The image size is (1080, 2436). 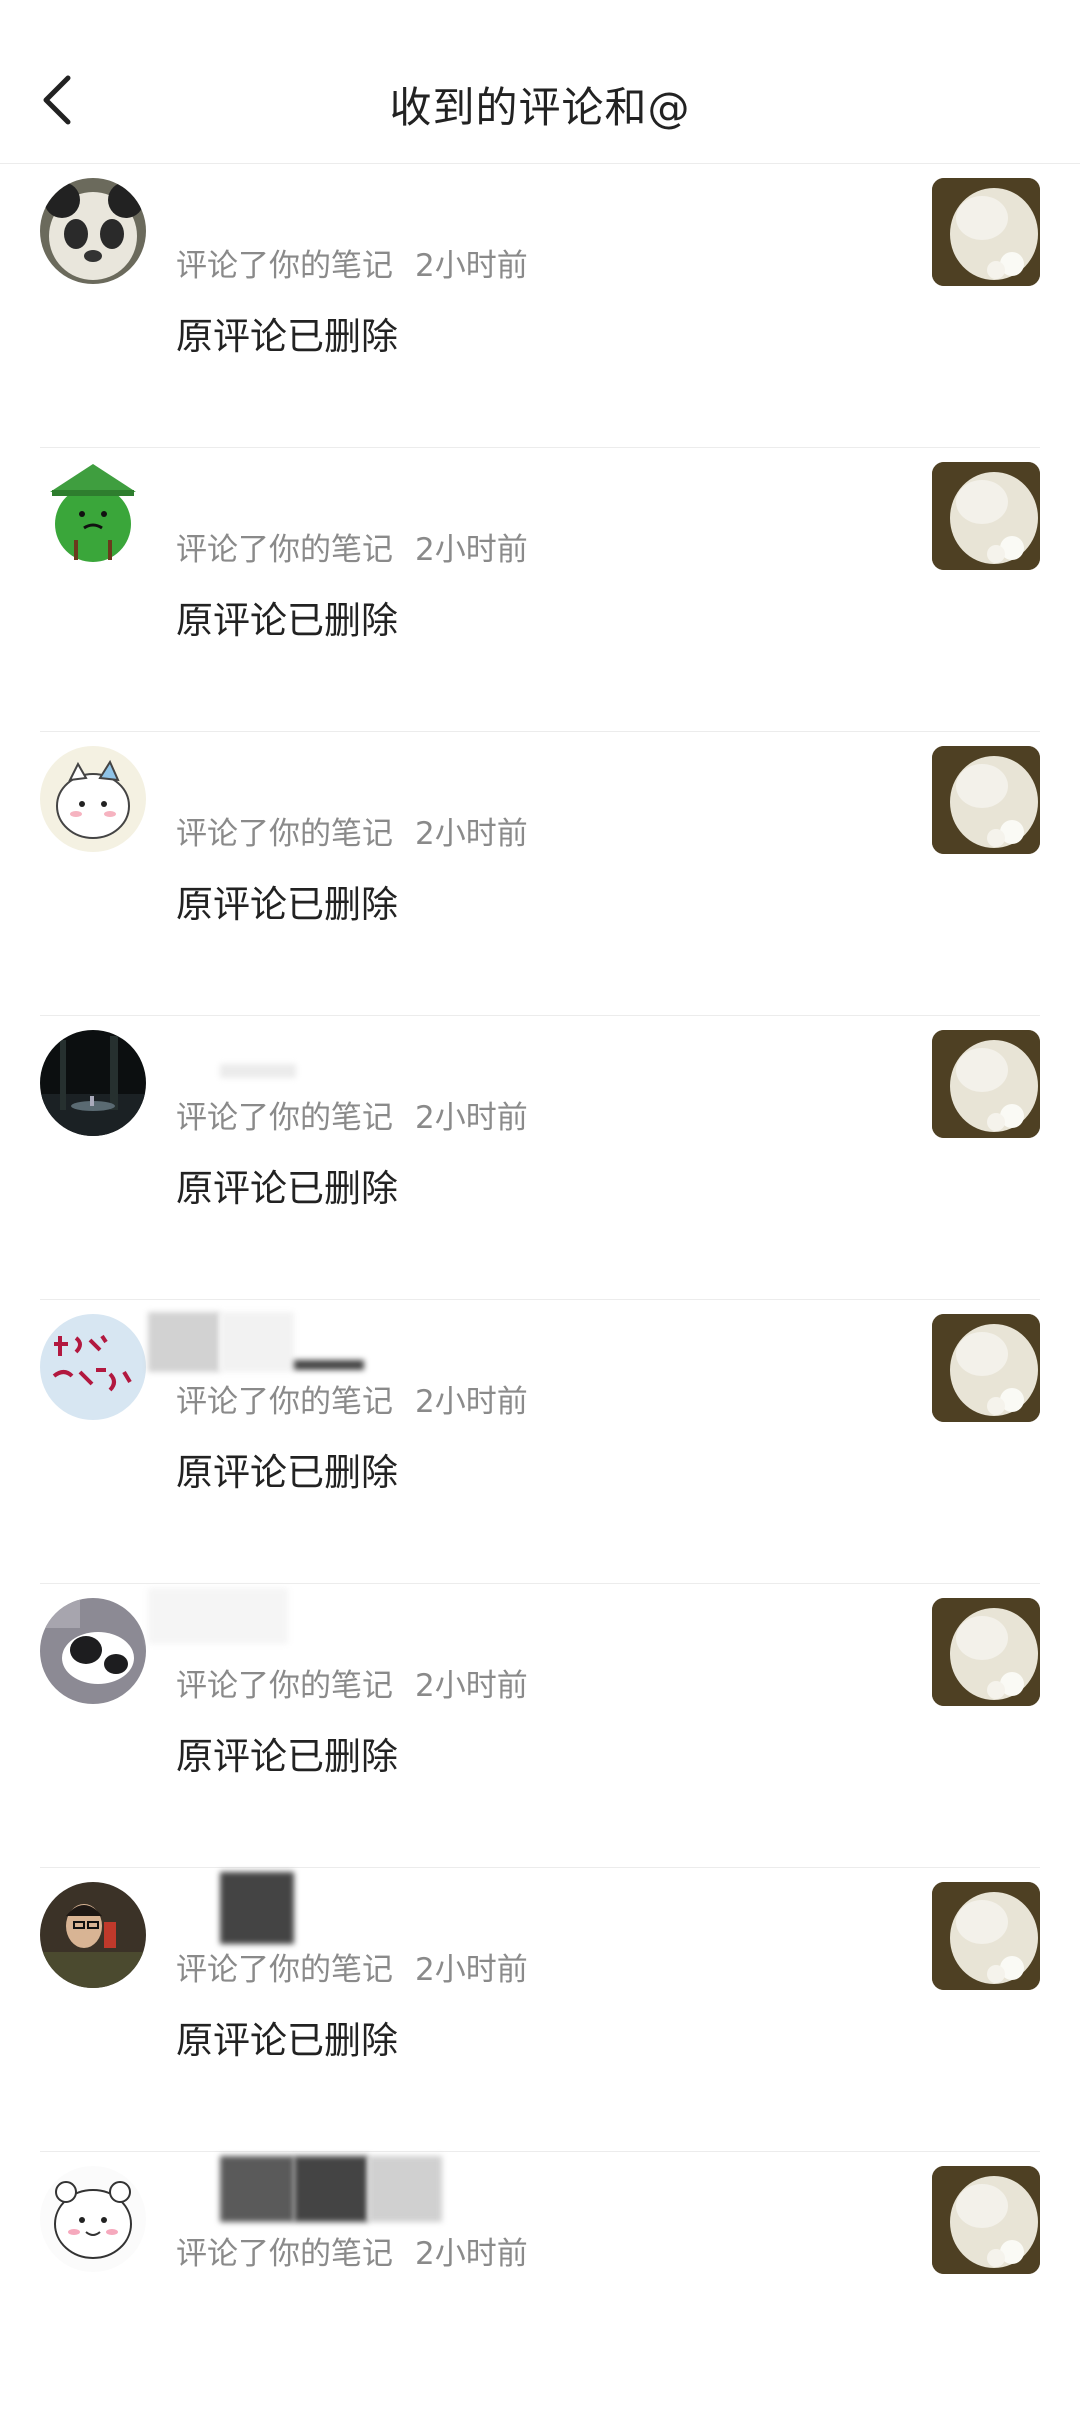 What do you see at coordinates (540, 2294) in the screenshot?
I see `list-item: 评论了你的笔记 2小时前` at bounding box center [540, 2294].